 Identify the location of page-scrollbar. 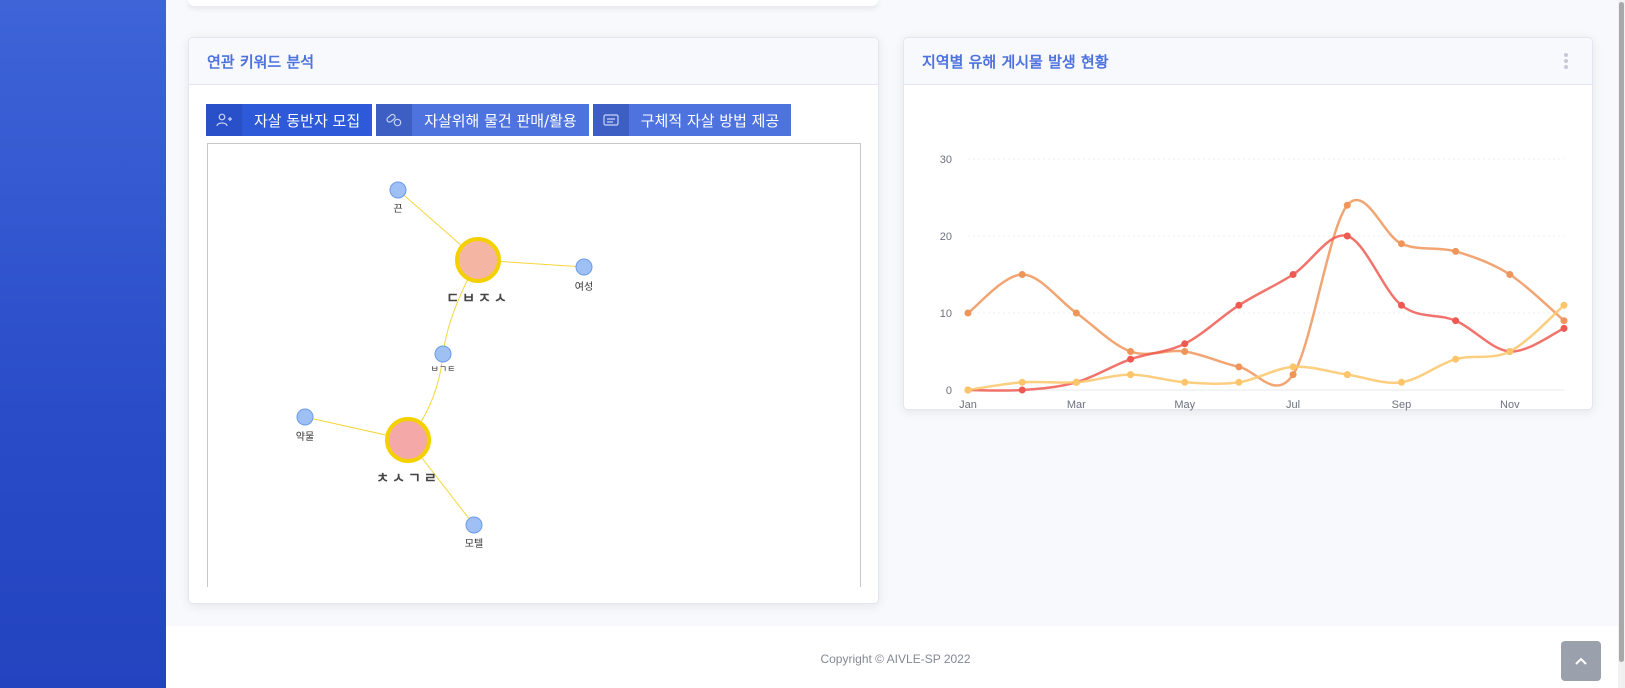
(1621, 344).